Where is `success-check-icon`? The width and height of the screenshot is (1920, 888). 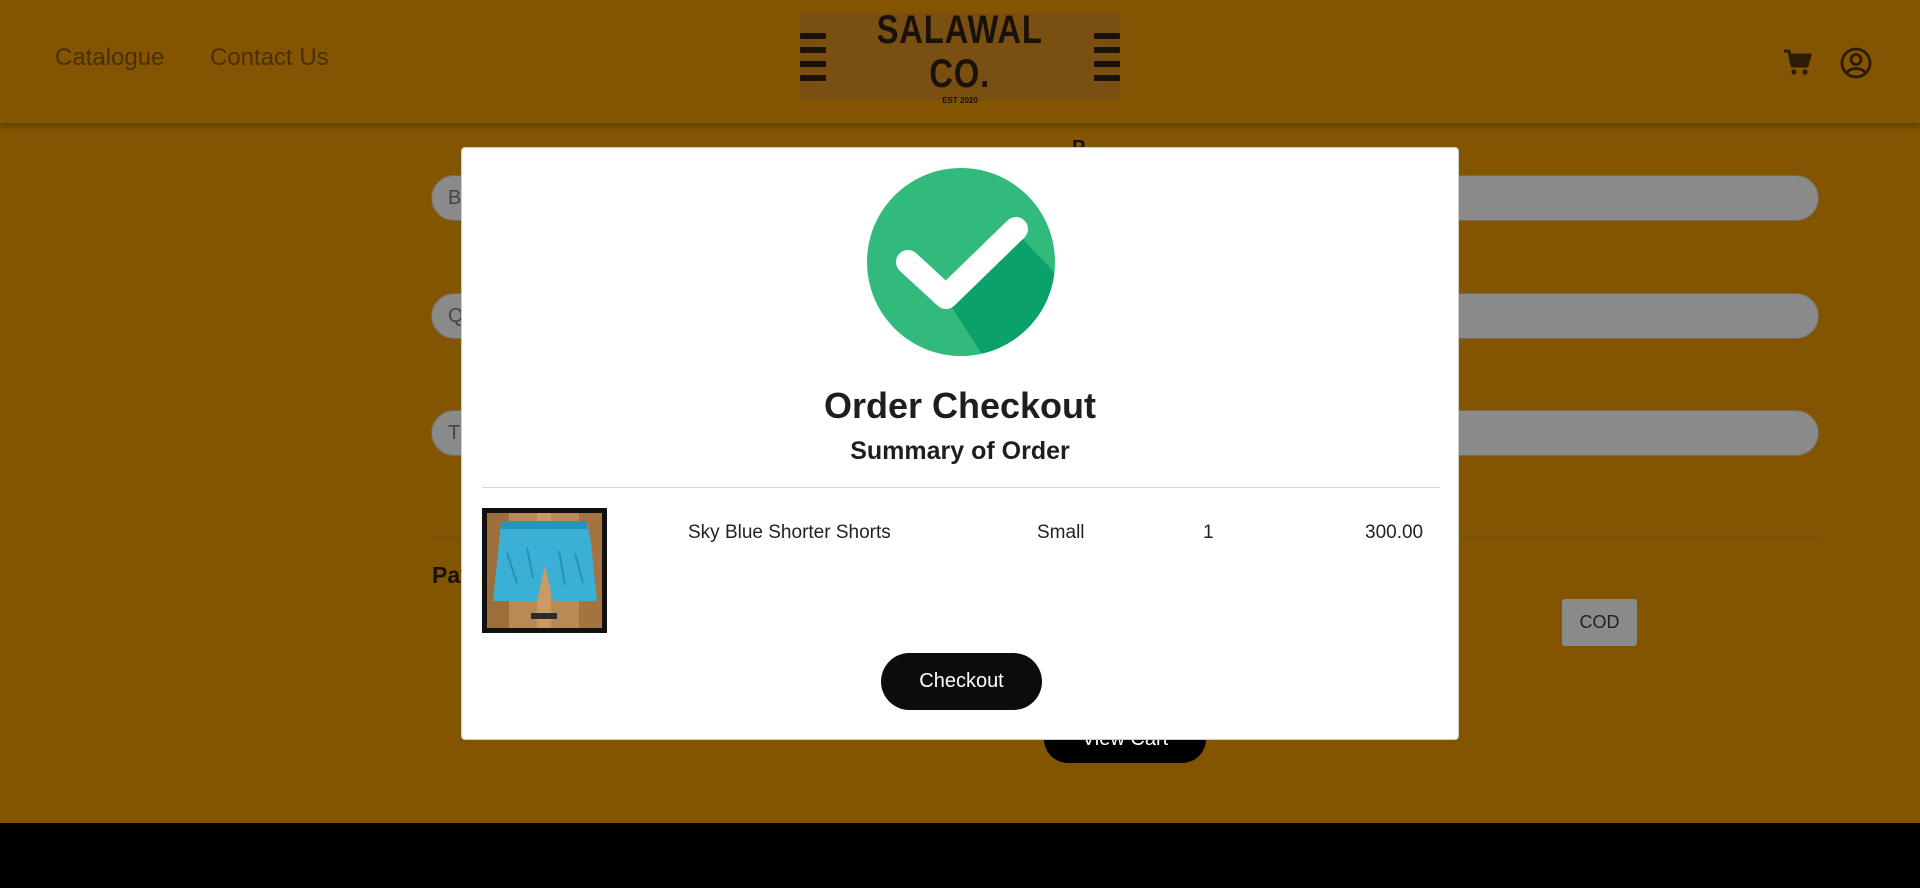
success-check-icon is located at coordinates (961, 264).